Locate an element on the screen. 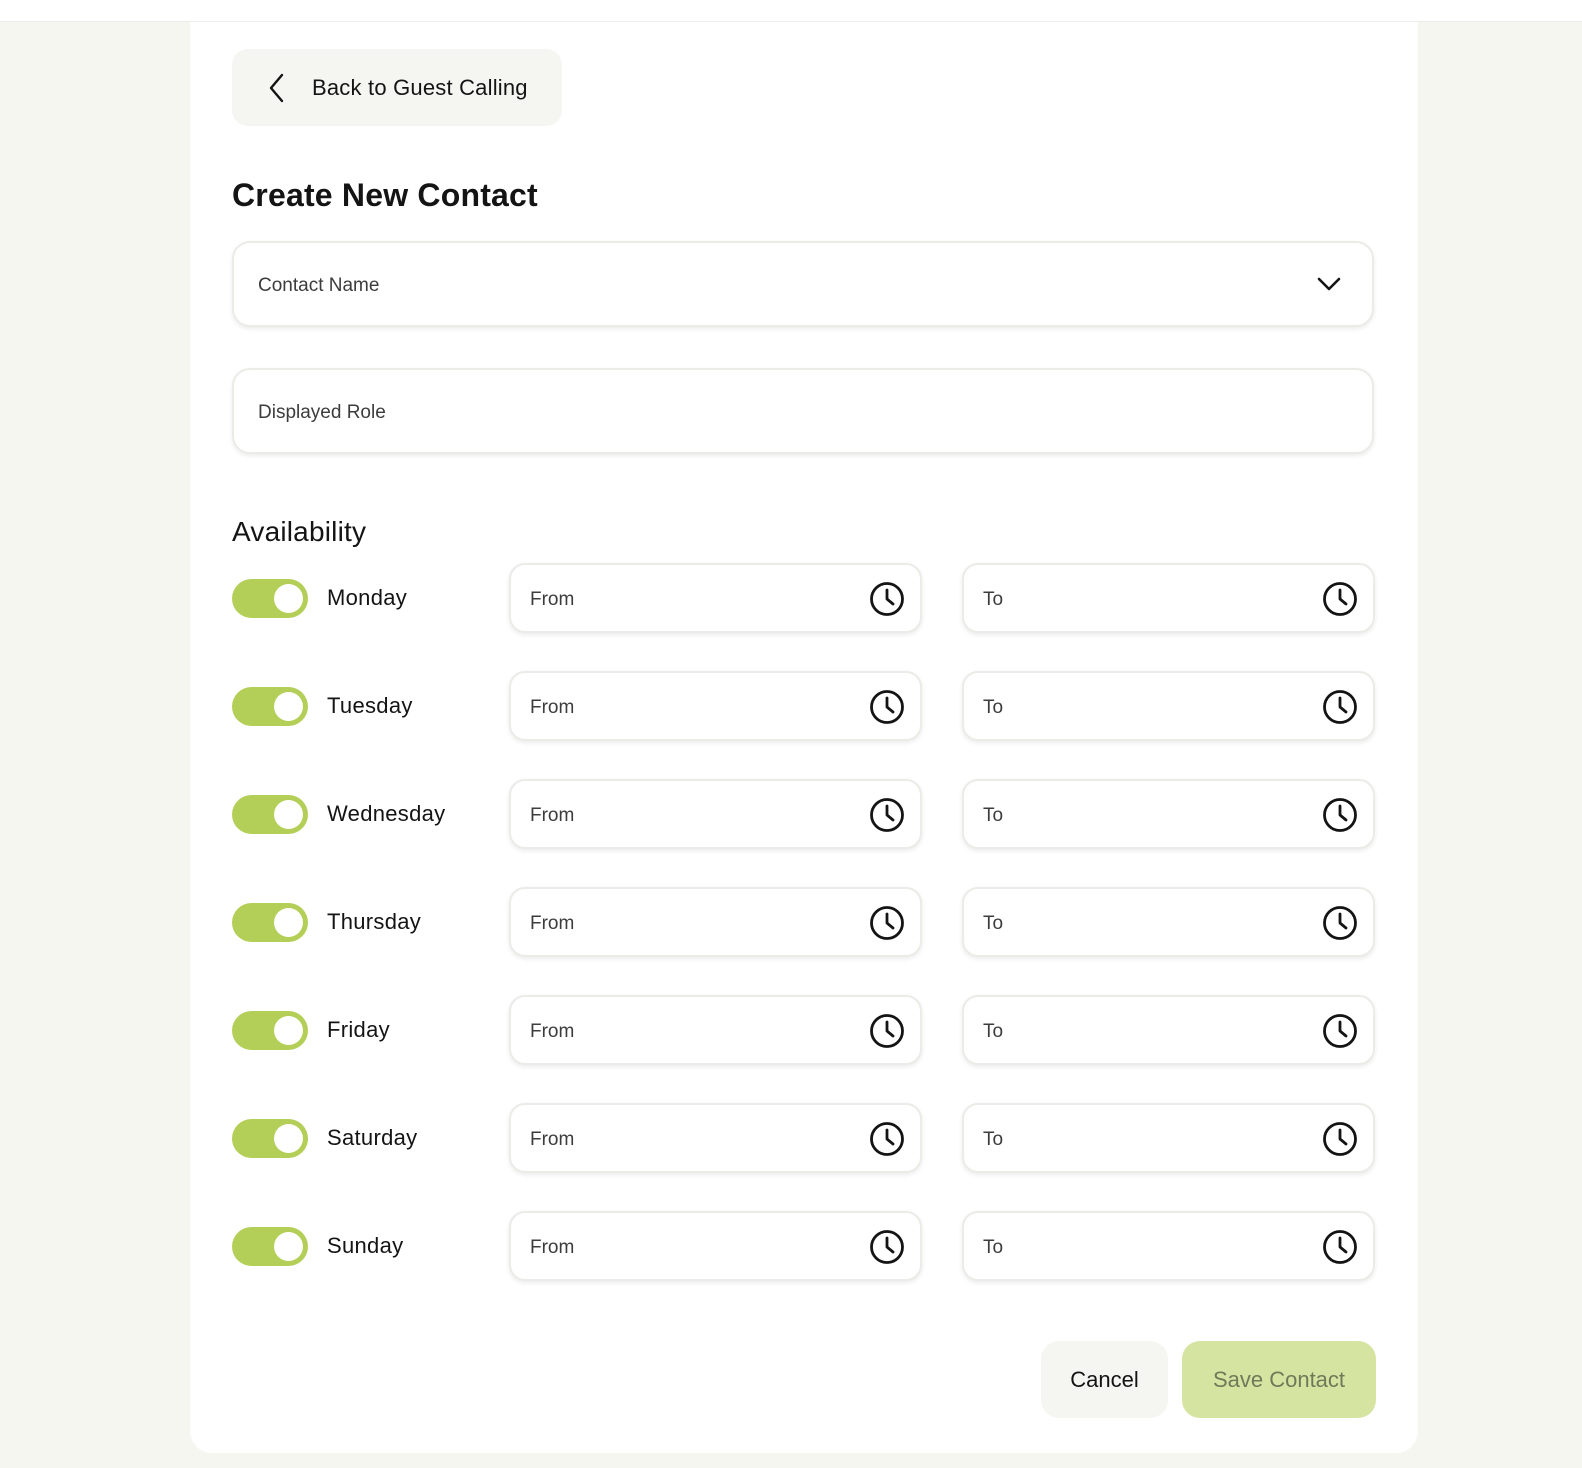  back-to-guest-calling-button: Back to Guest Calling is located at coordinates (397, 87).